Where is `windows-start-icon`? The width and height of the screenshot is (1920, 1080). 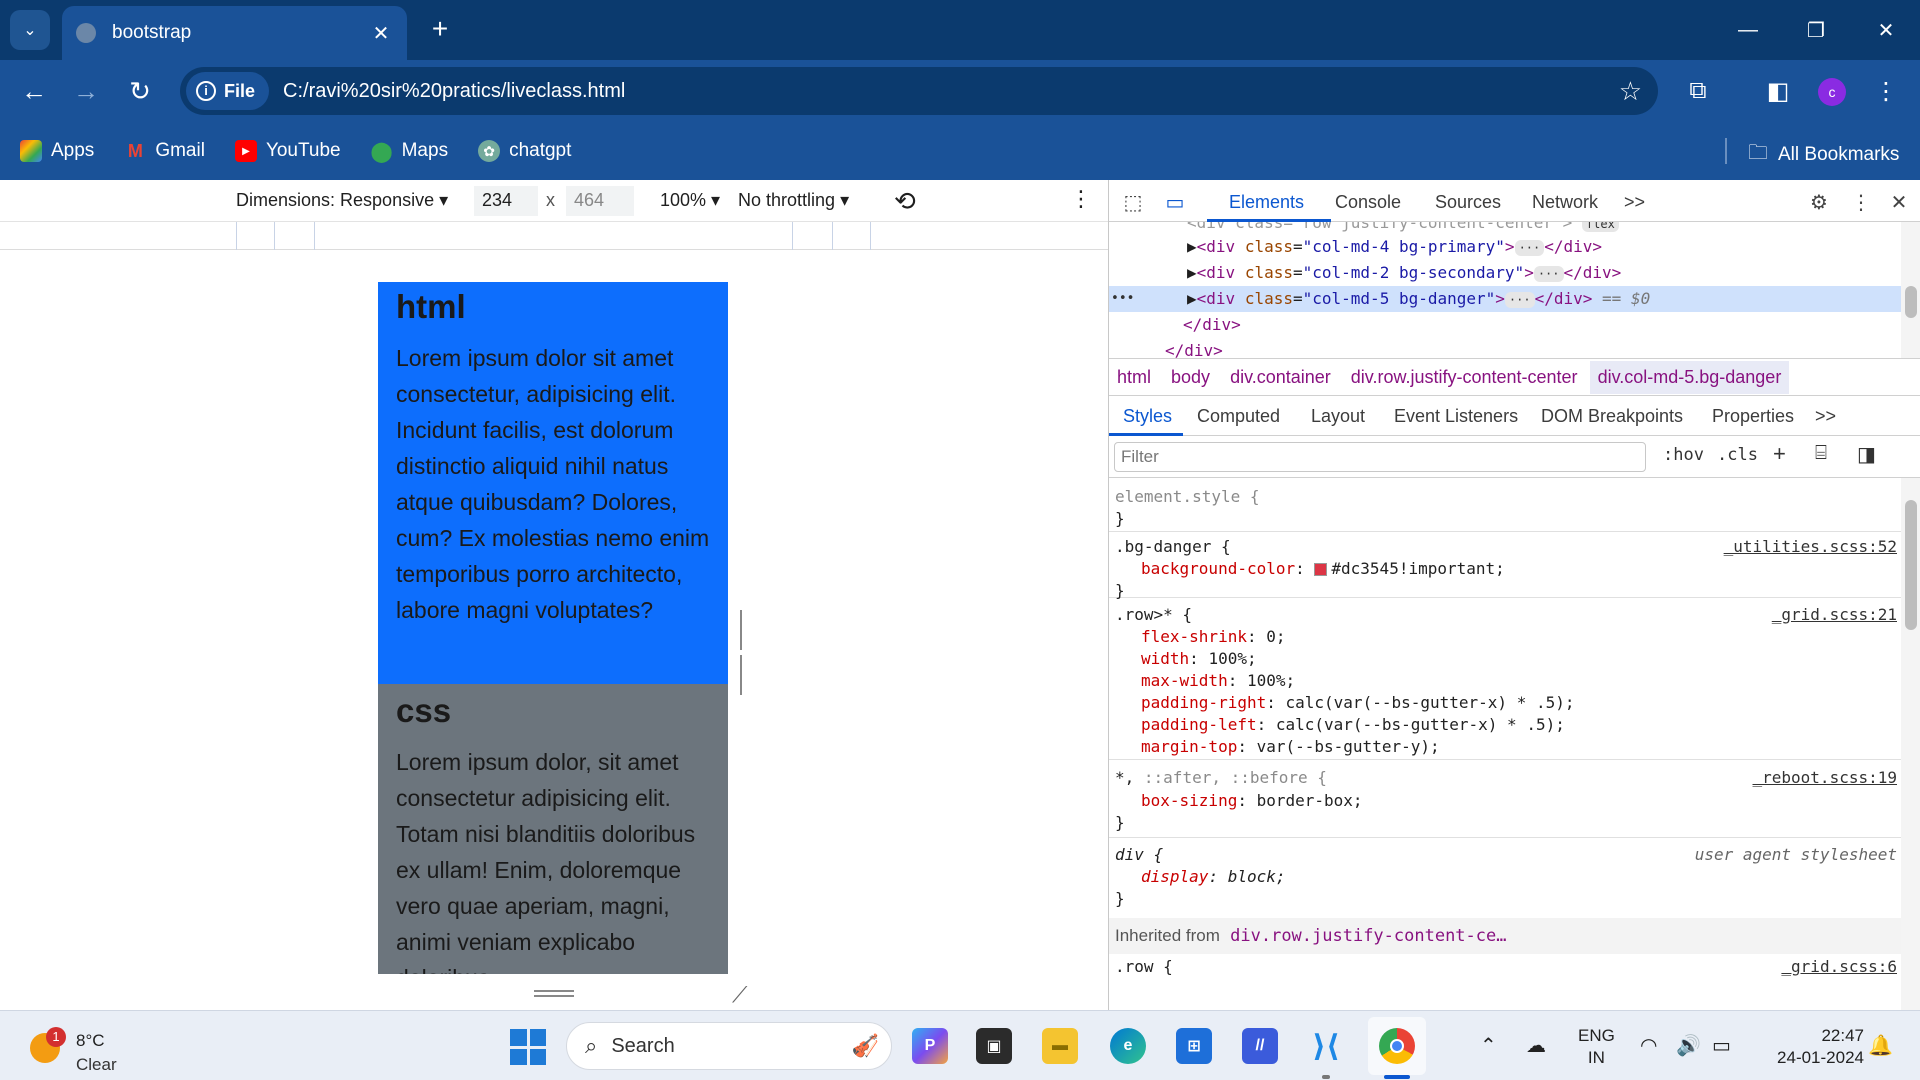
windows-start-icon is located at coordinates (528, 1047).